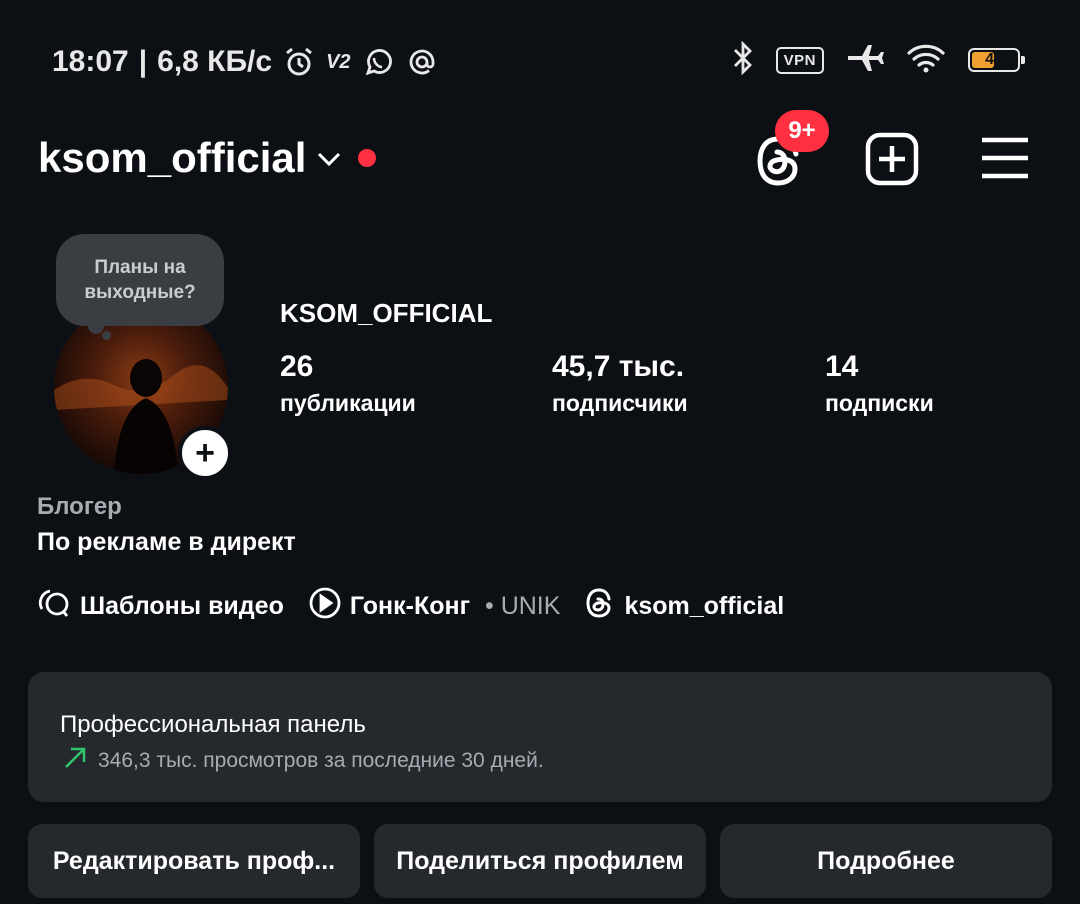 This screenshot has width=1080, height=904. What do you see at coordinates (530, 605) in the screenshot?
I see `music-artist: UNIK` at bounding box center [530, 605].